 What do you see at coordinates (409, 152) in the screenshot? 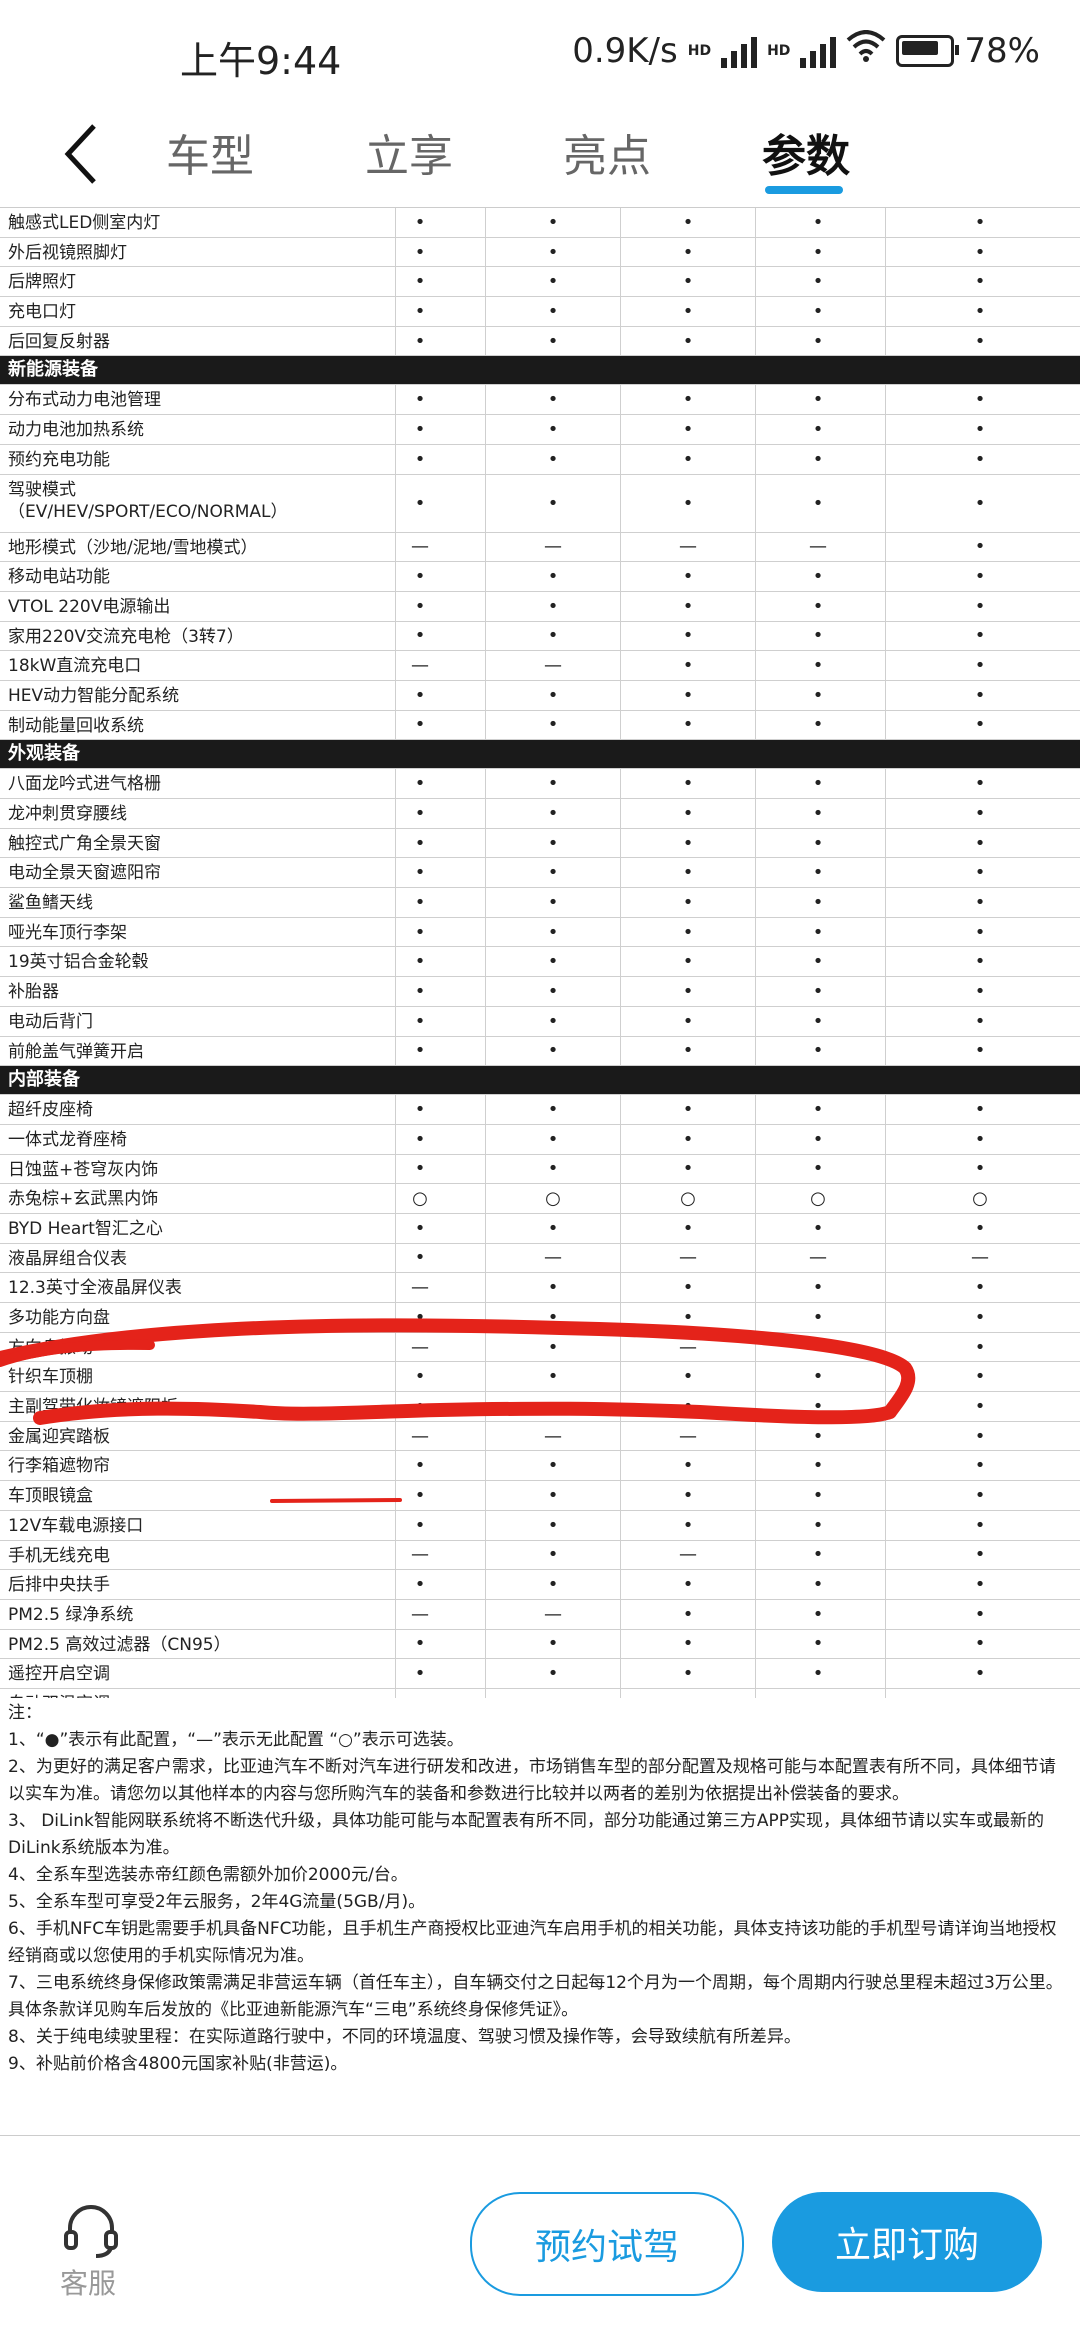
I see `tab-benefits: 立享` at bounding box center [409, 152].